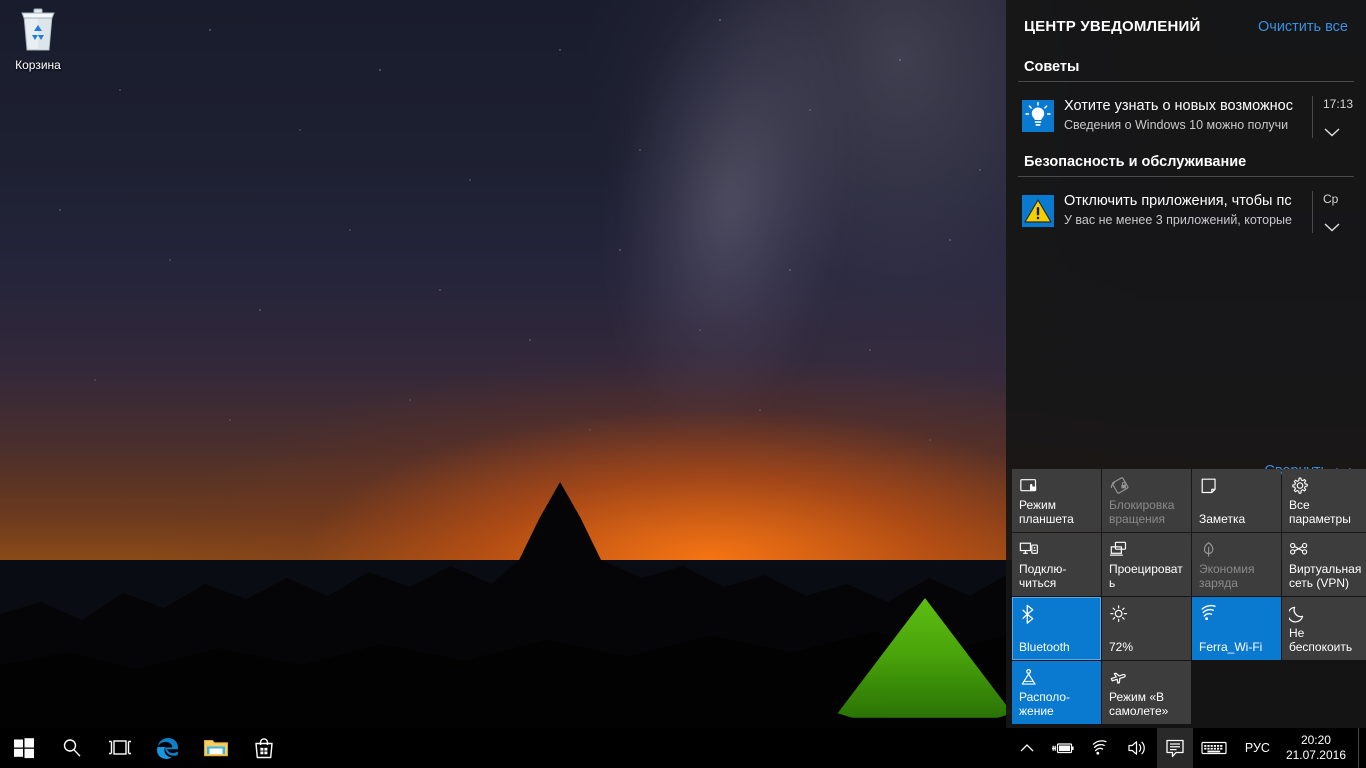  Describe the element at coordinates (1178, 220) in the screenshot. I see `notification-subtitle: У вас не менее 3 приложений, которые` at that location.